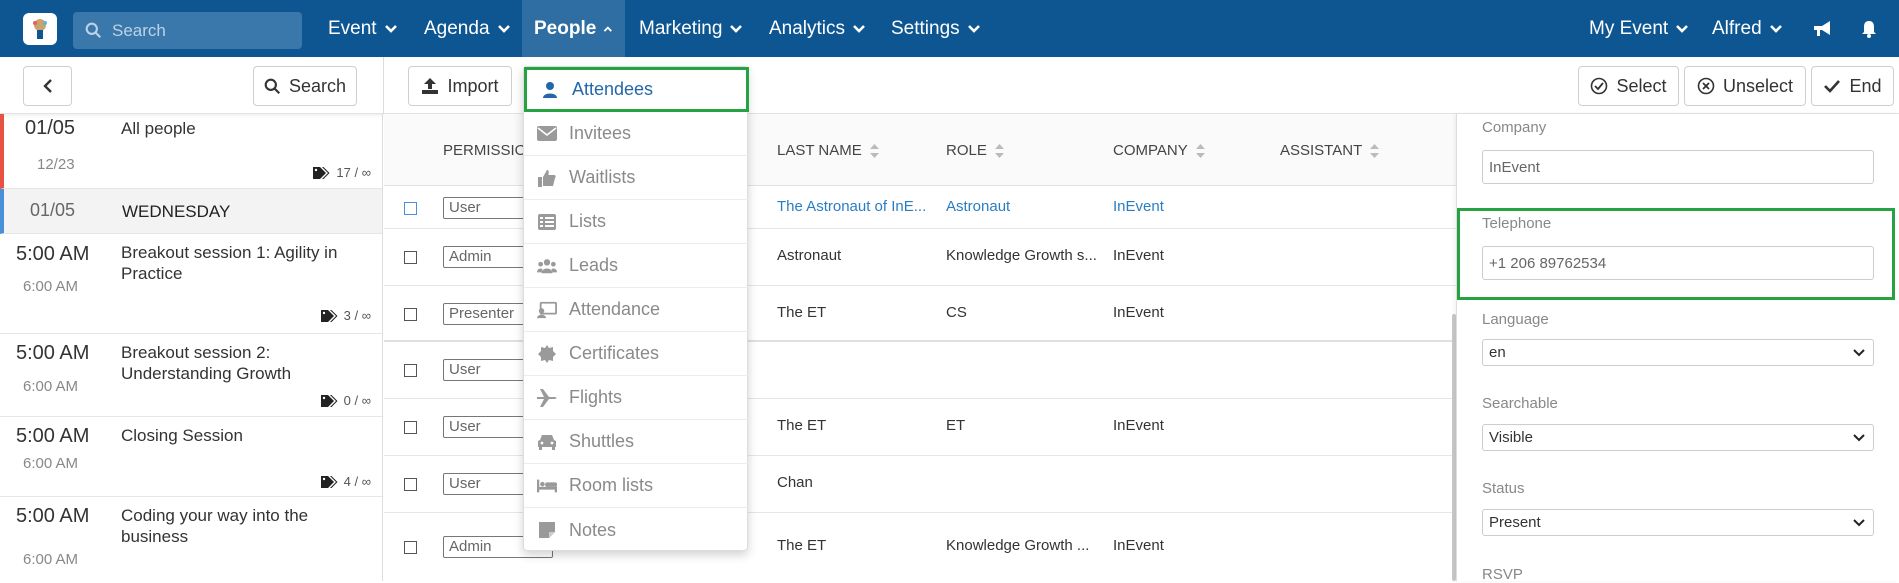 This screenshot has height=583, width=1899. I want to click on notifications-button, so click(1869, 28).